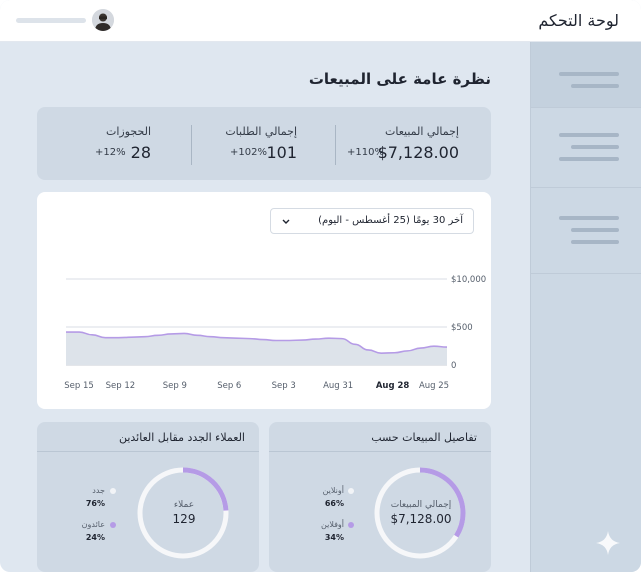 This screenshot has height=572, width=641. I want to click on donut-center-label: عملاء, so click(184, 505).